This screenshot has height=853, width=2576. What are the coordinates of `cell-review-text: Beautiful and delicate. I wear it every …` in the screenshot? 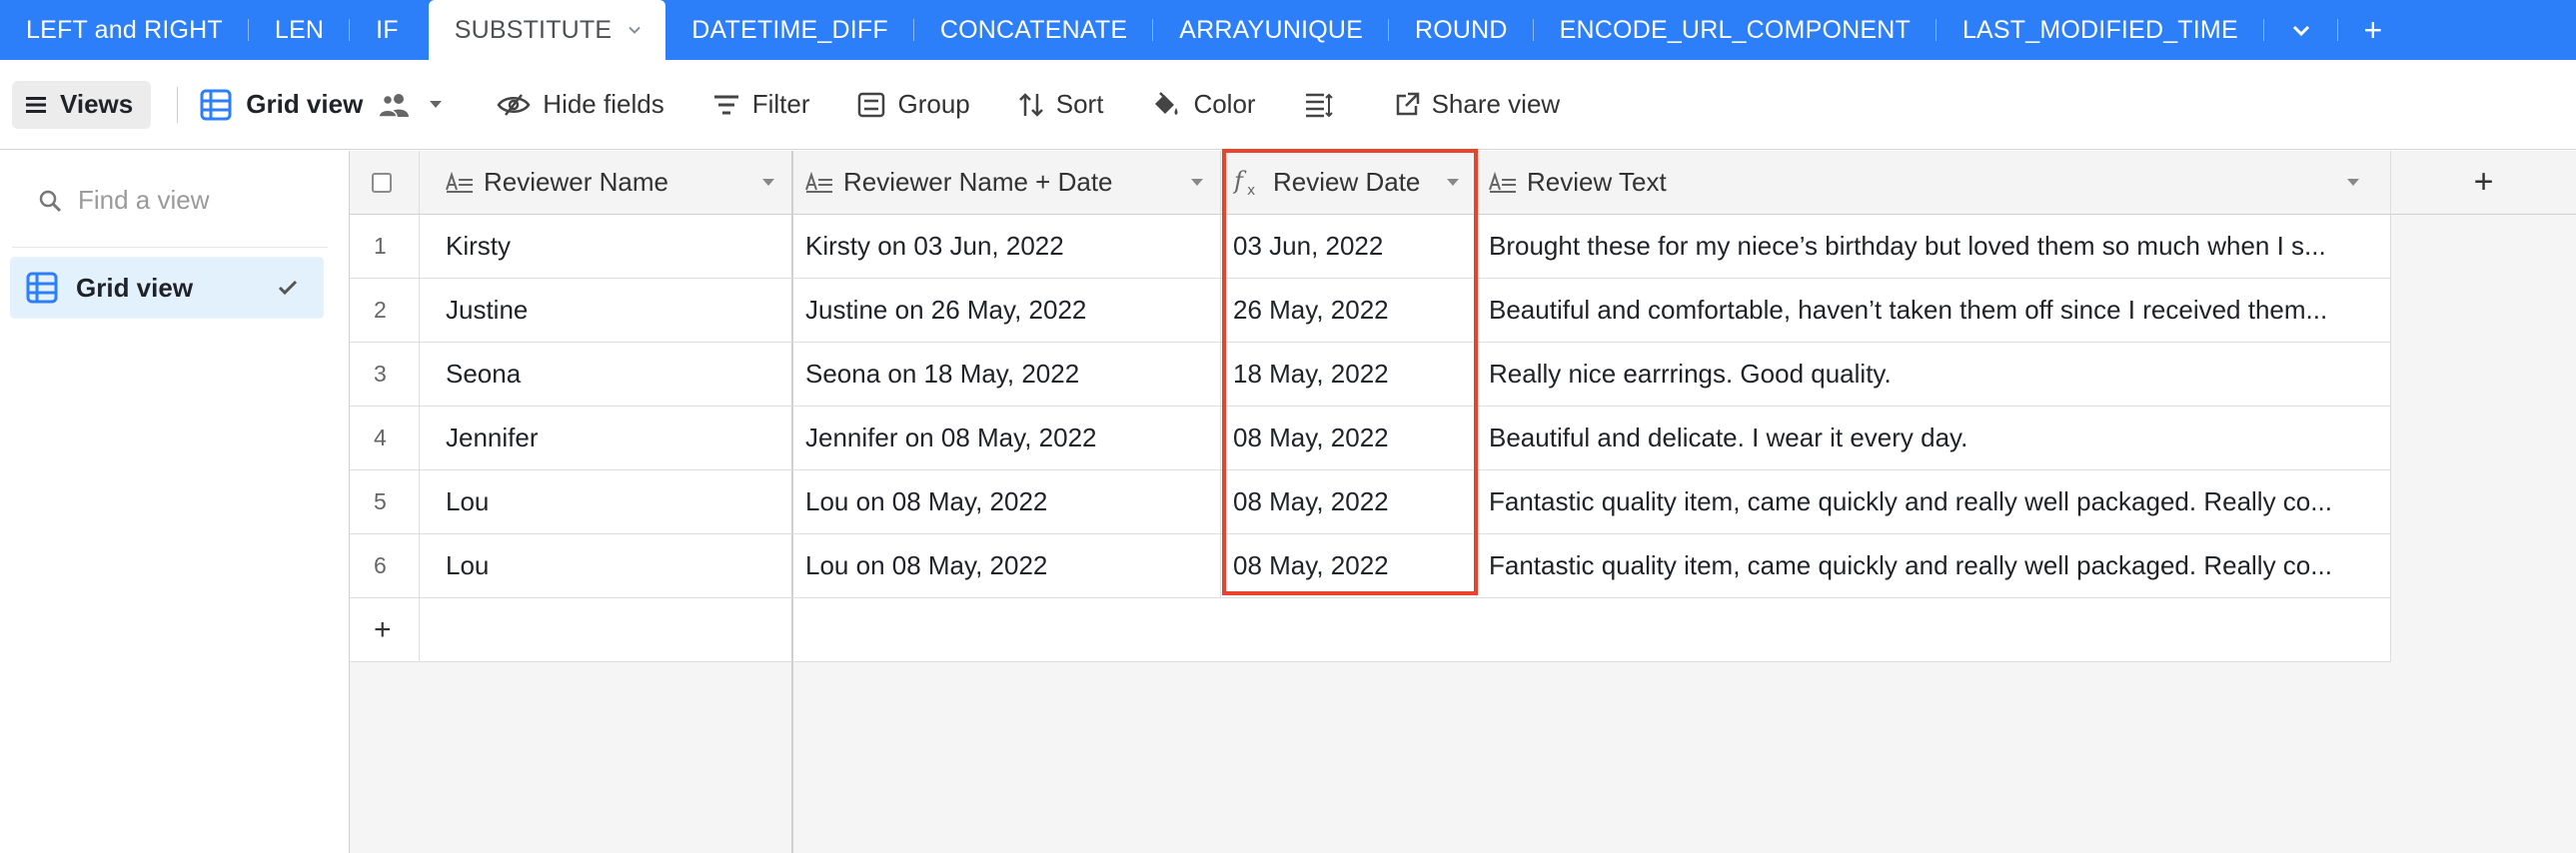 It's located at (1934, 438).